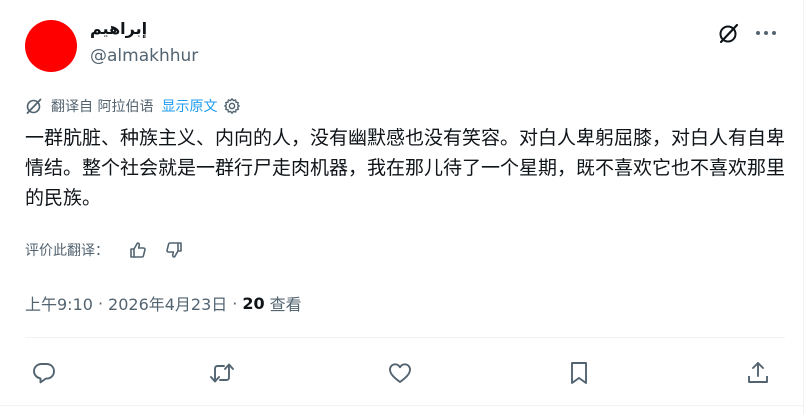  I want to click on translate-icon, so click(34, 106).